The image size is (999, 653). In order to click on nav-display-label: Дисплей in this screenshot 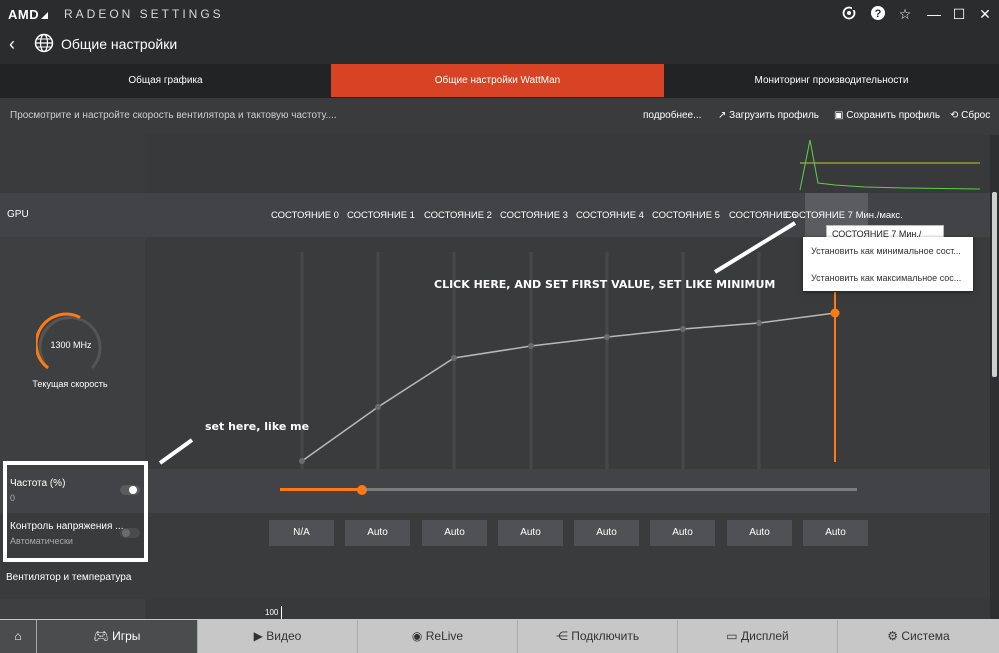, I will do `click(764, 636)`.